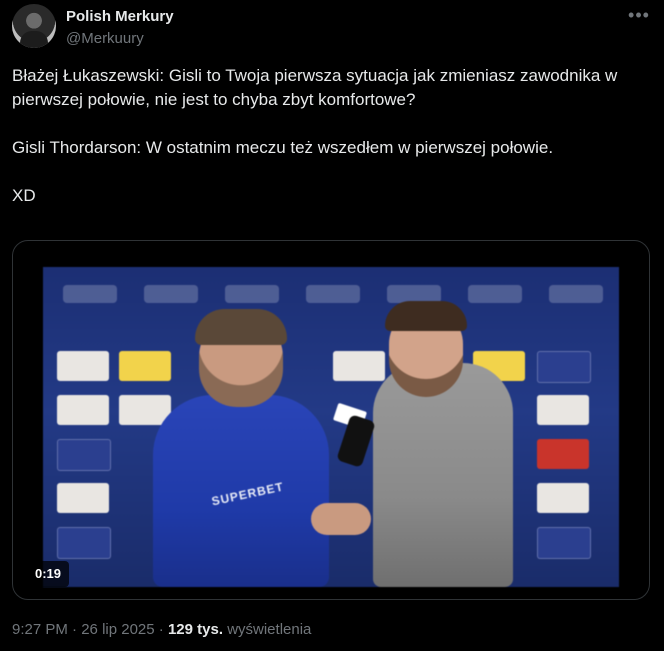  What do you see at coordinates (639, 17) in the screenshot?
I see `more-options-icon: •••` at bounding box center [639, 17].